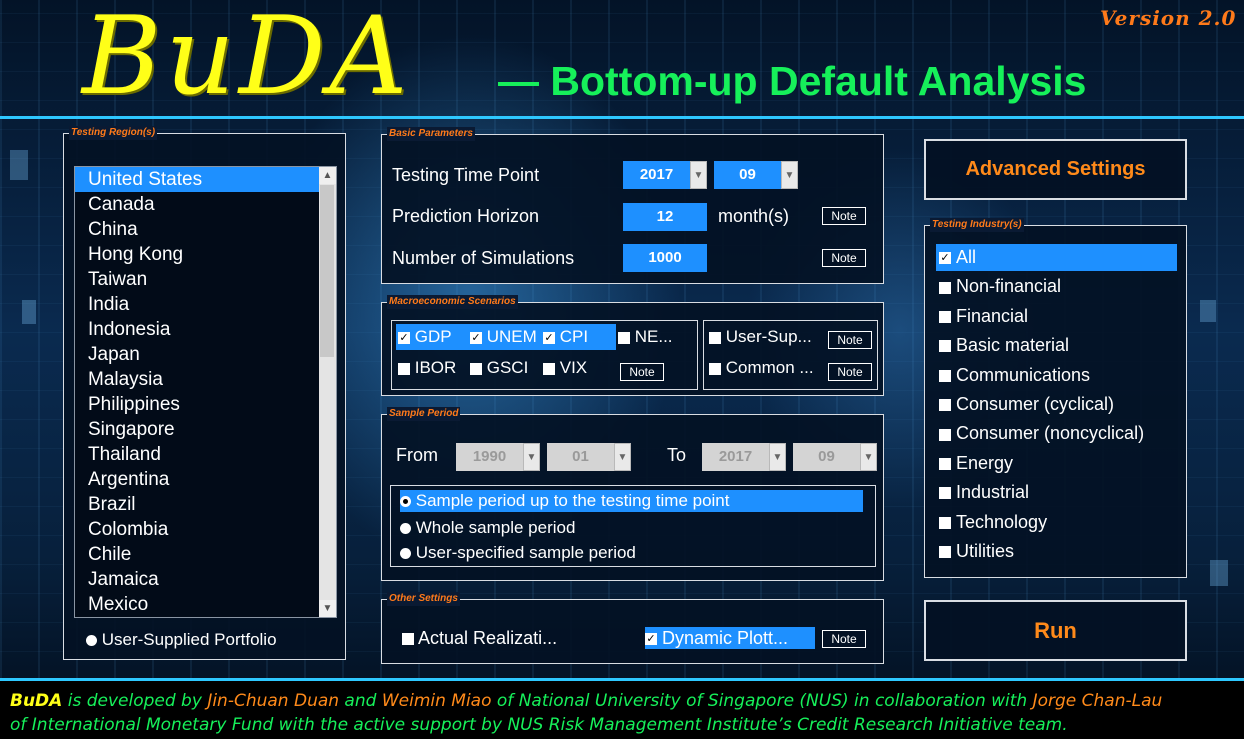  What do you see at coordinates (665, 175) in the screenshot?
I see `testing-year-select: 2017 ▼` at bounding box center [665, 175].